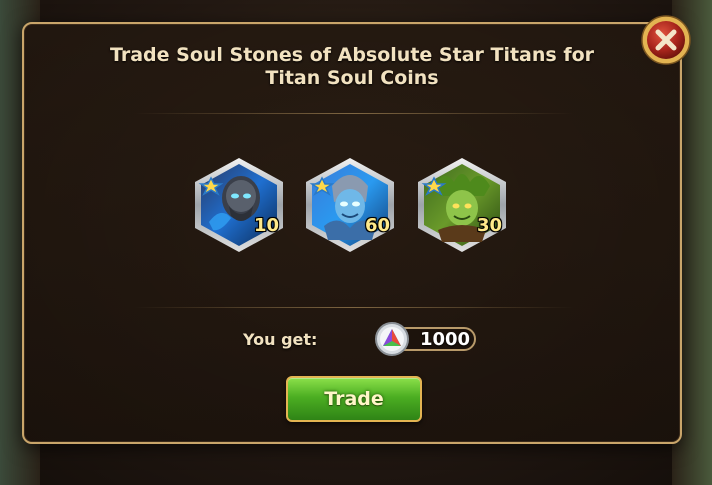  I want to click on reward-amount: 1000, so click(445, 339).